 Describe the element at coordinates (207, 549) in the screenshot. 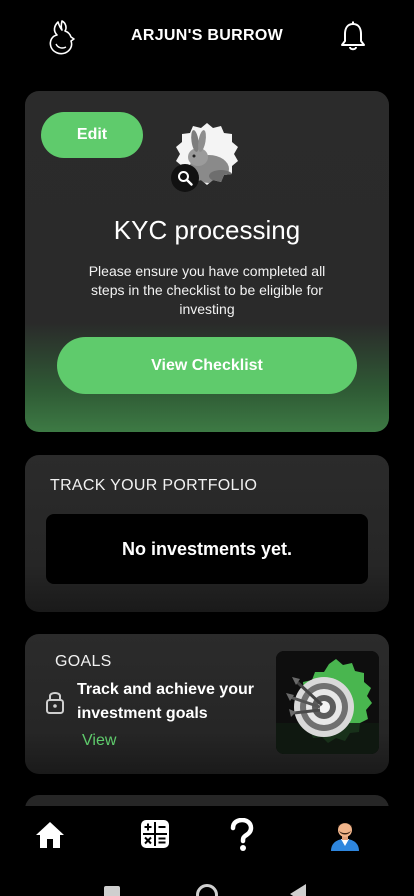

I see `no-investments-message: No investments yet.` at that location.